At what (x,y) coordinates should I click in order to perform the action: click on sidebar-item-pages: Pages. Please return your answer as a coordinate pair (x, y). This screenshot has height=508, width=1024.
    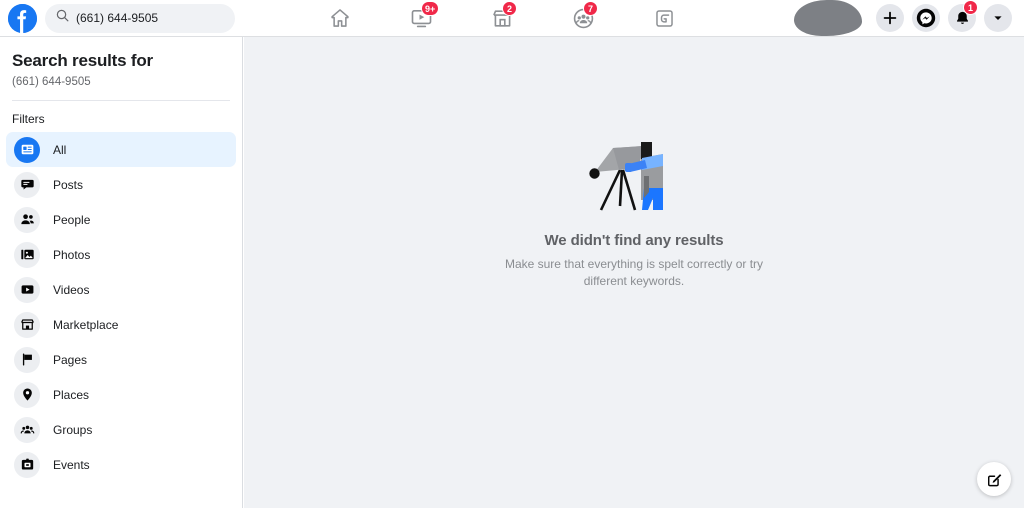
    Looking at the image, I should click on (121, 359).